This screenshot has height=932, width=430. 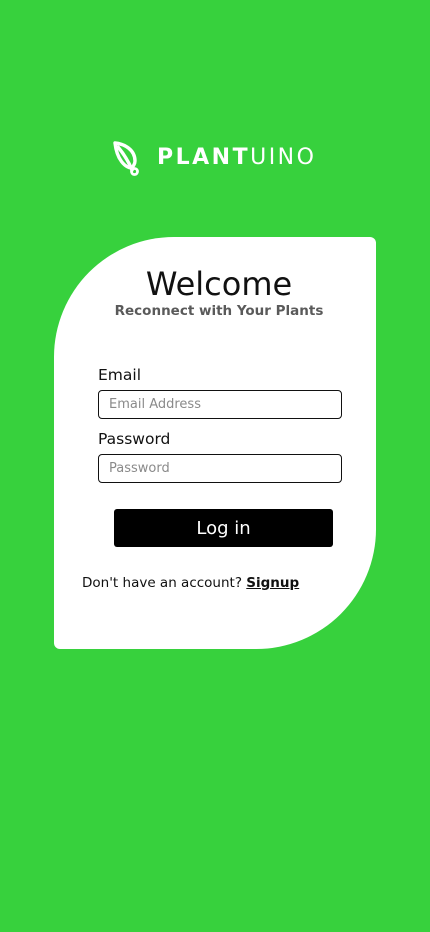 What do you see at coordinates (220, 404) in the screenshot?
I see `email-field` at bounding box center [220, 404].